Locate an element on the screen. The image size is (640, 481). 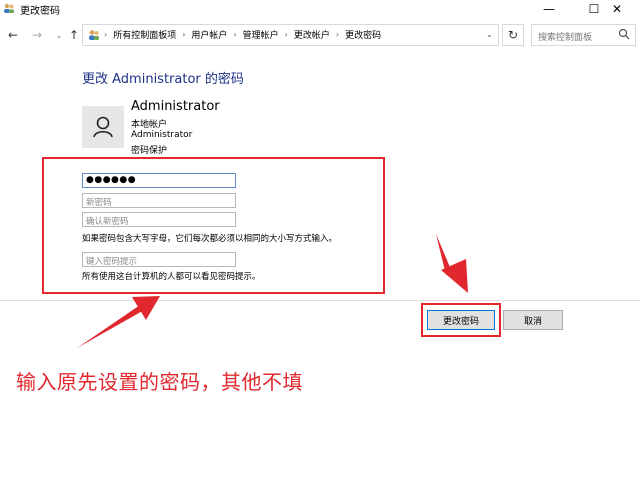
arrow-to-button is located at coordinates (452, 263).